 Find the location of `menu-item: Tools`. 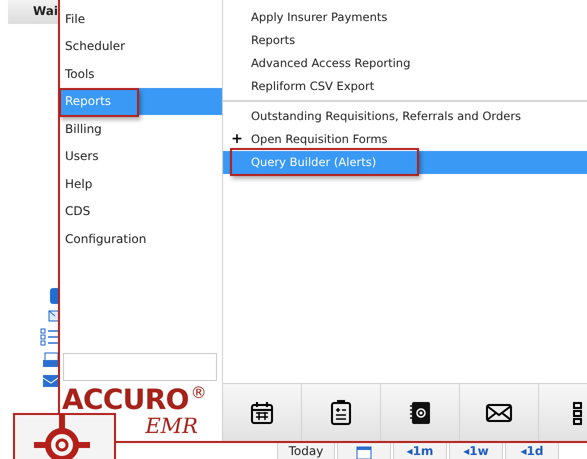

menu-item: Tools is located at coordinates (80, 73).